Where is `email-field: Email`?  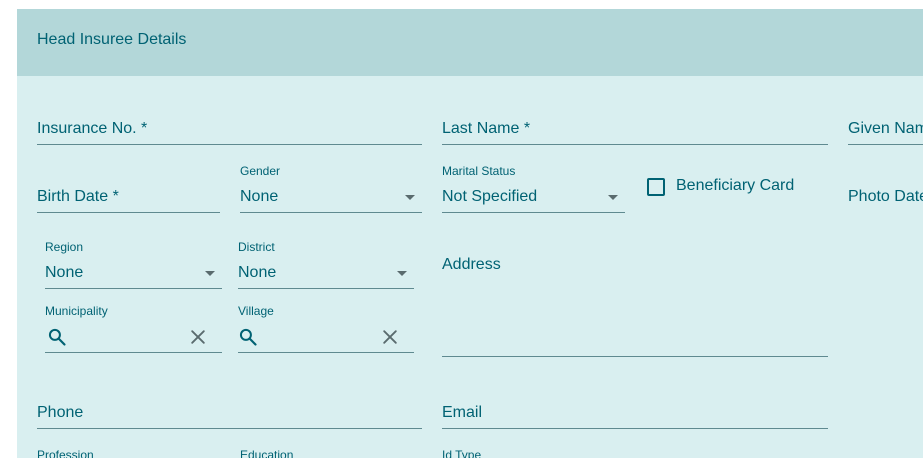 email-field: Email is located at coordinates (635, 411).